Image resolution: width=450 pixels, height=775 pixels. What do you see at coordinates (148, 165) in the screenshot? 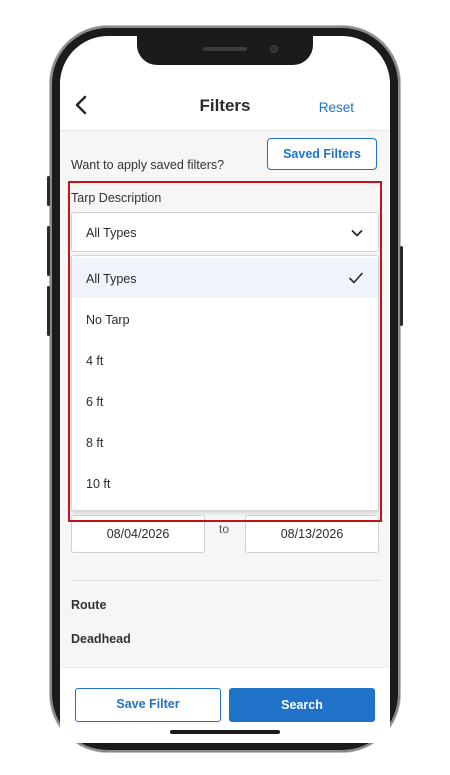
I see `saved-filters-prompt: Want to apply saved filters?` at bounding box center [148, 165].